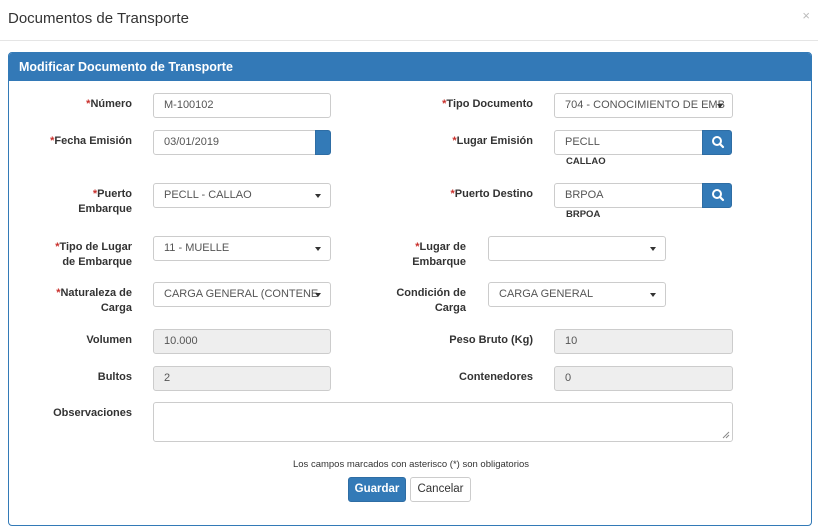  Describe the element at coordinates (583, 214) in the screenshot. I see `puerto-destino-description: BRPOA` at that location.